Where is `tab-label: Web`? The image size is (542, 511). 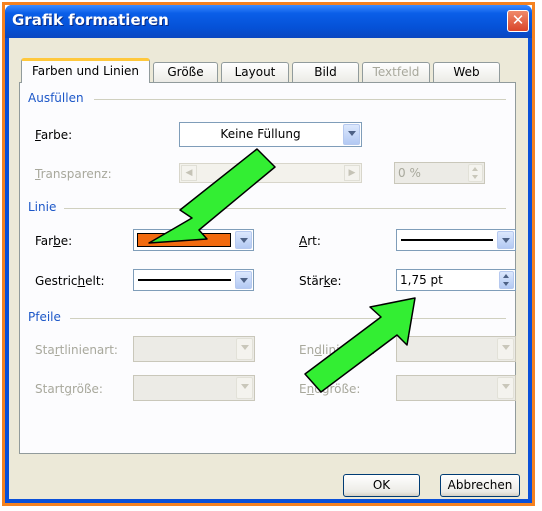 tab-label: Web is located at coordinates (466, 72).